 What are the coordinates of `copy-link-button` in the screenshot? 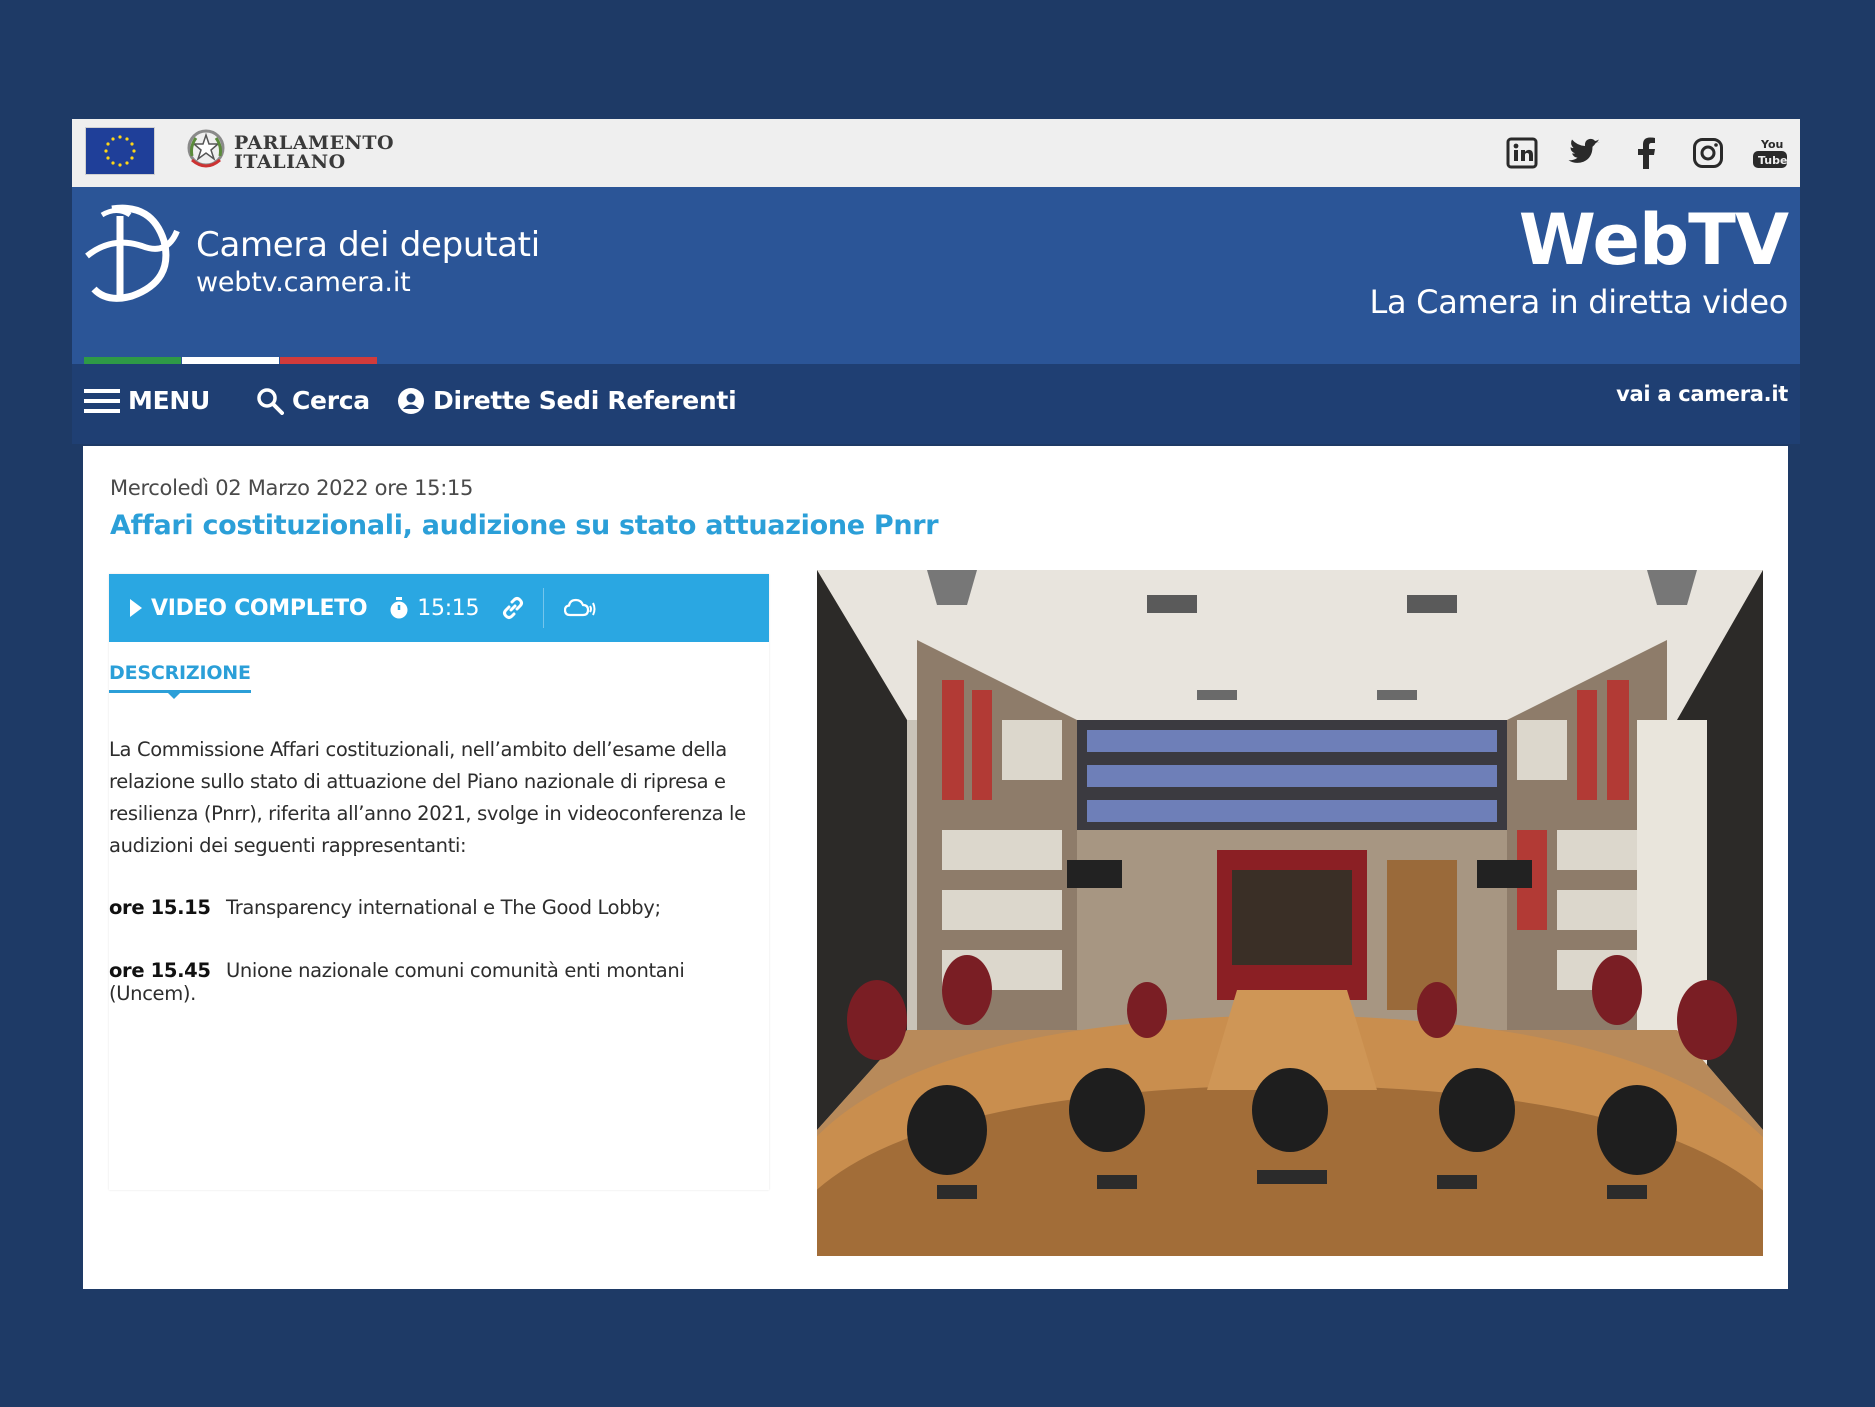 It's located at (513, 608).